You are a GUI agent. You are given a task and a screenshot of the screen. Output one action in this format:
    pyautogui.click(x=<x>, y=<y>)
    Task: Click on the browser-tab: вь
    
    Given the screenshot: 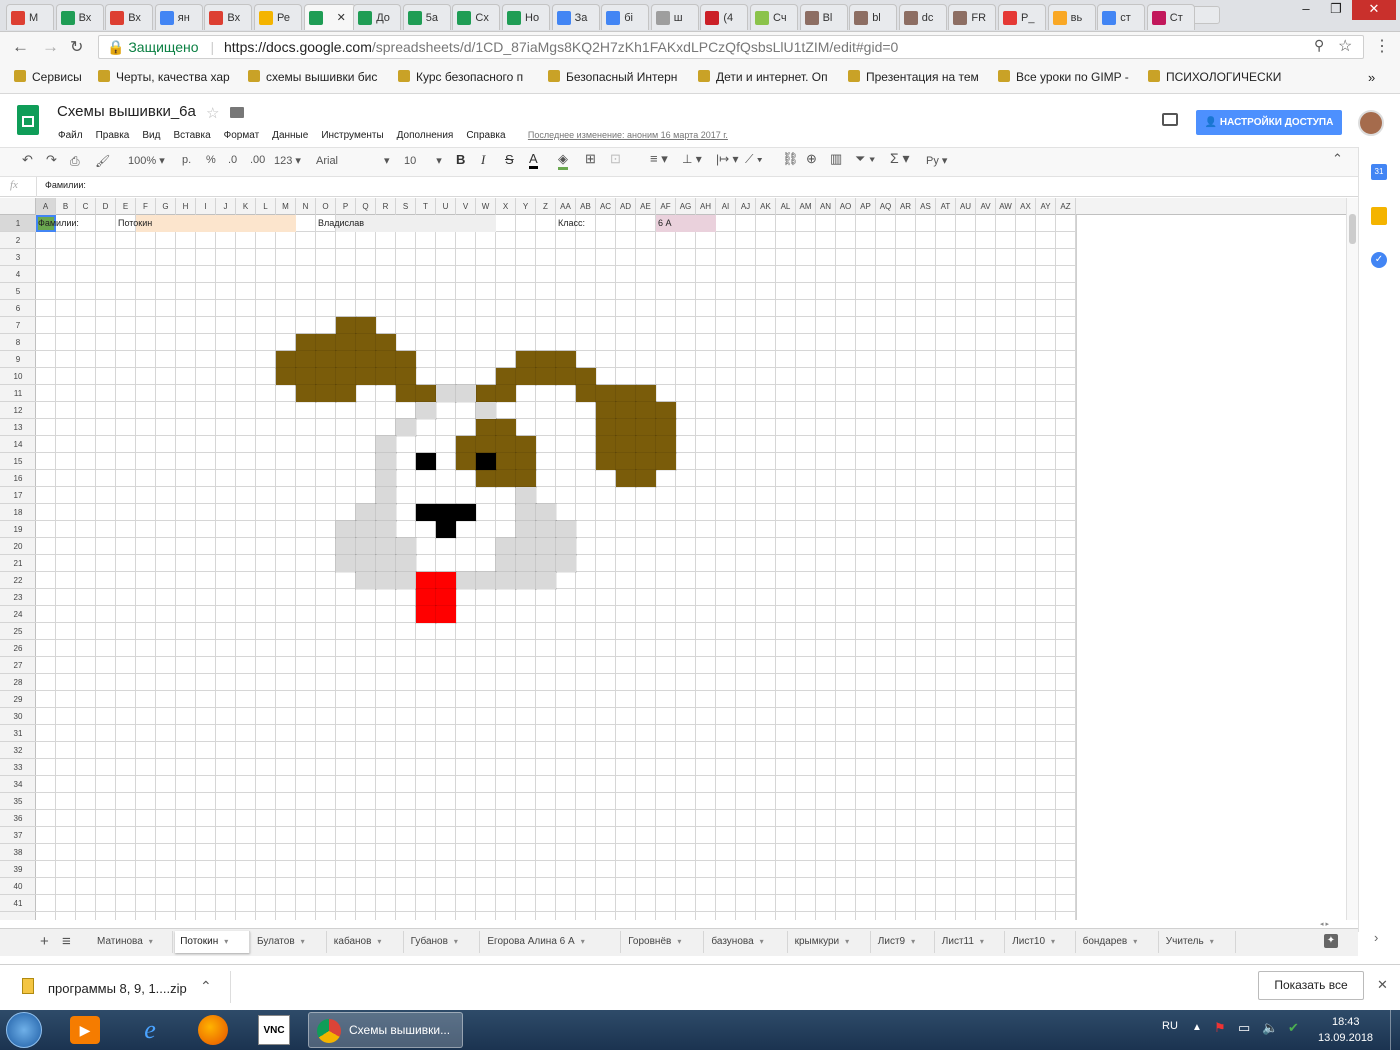 What is the action you would take?
    pyautogui.click(x=1071, y=17)
    